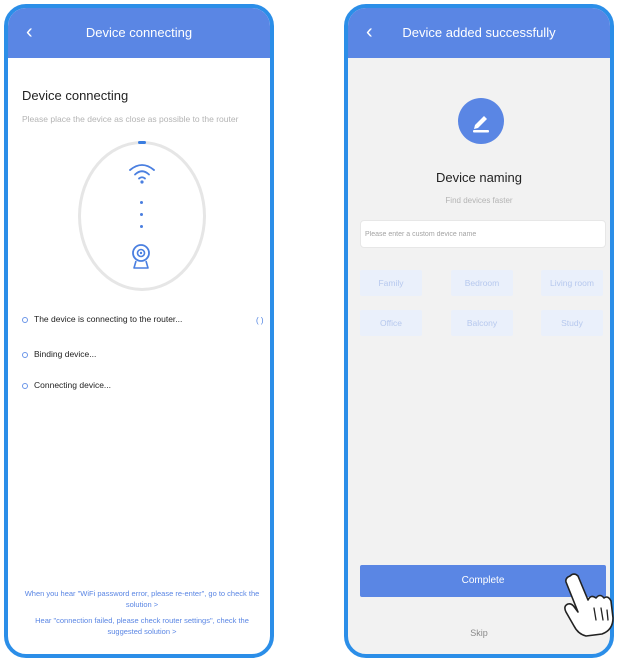 This screenshot has height=662, width=617. What do you see at coordinates (481, 121) in the screenshot?
I see `pencil-icon` at bounding box center [481, 121].